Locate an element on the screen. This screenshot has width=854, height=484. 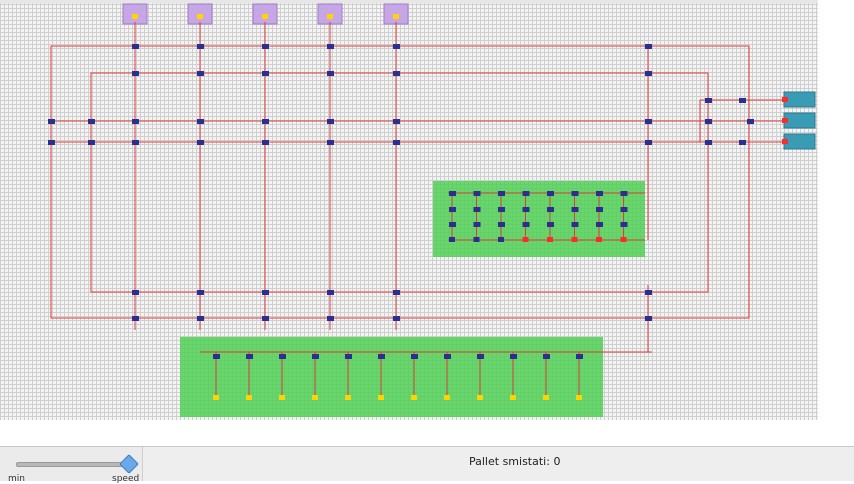
sorting-zone-bottom is located at coordinates (391, 377).